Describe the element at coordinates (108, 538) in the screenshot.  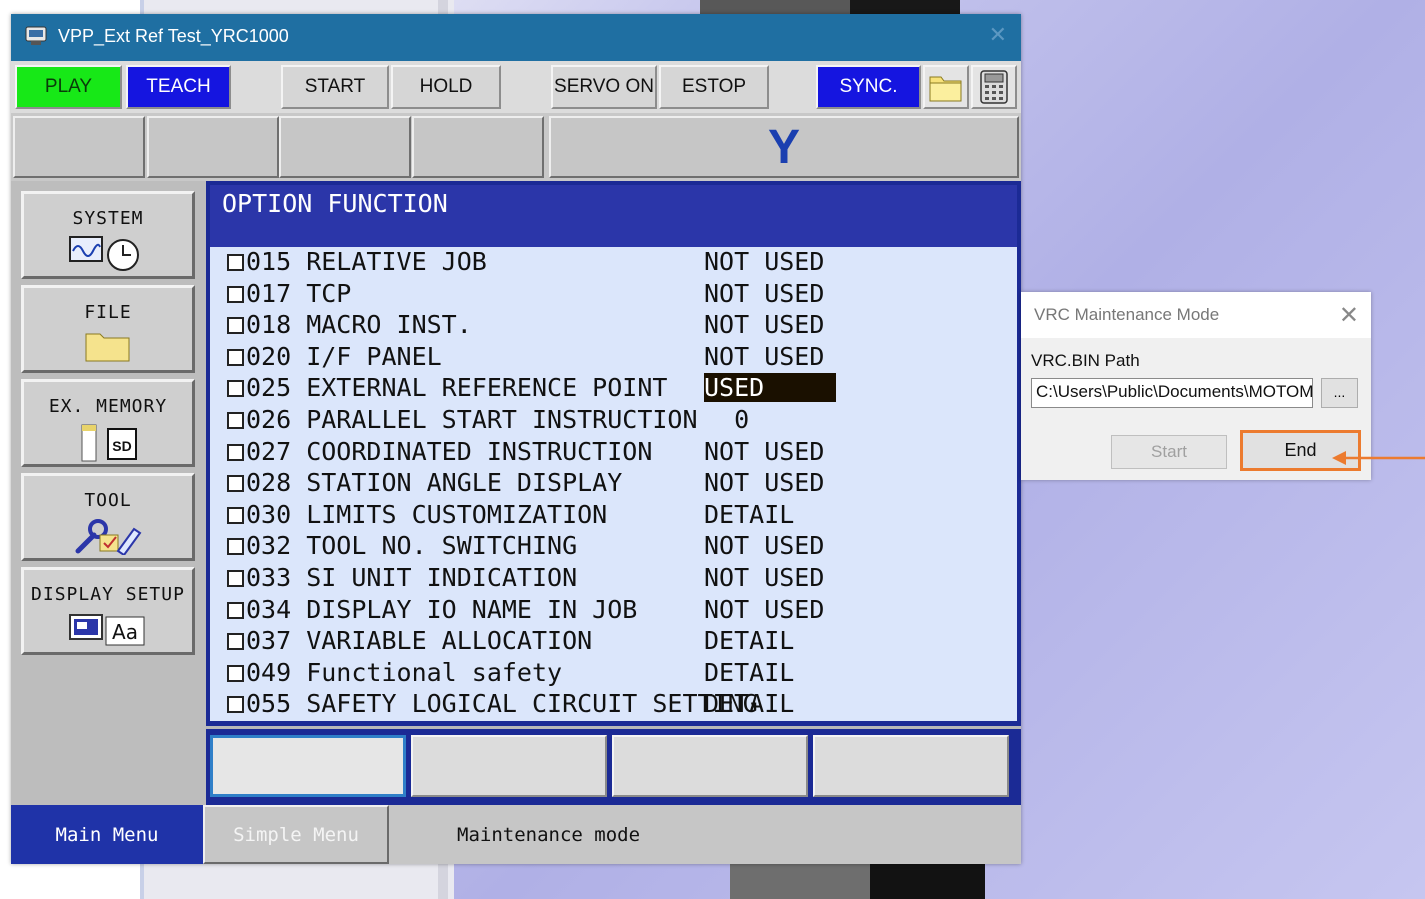
I see `tool-icon` at that location.